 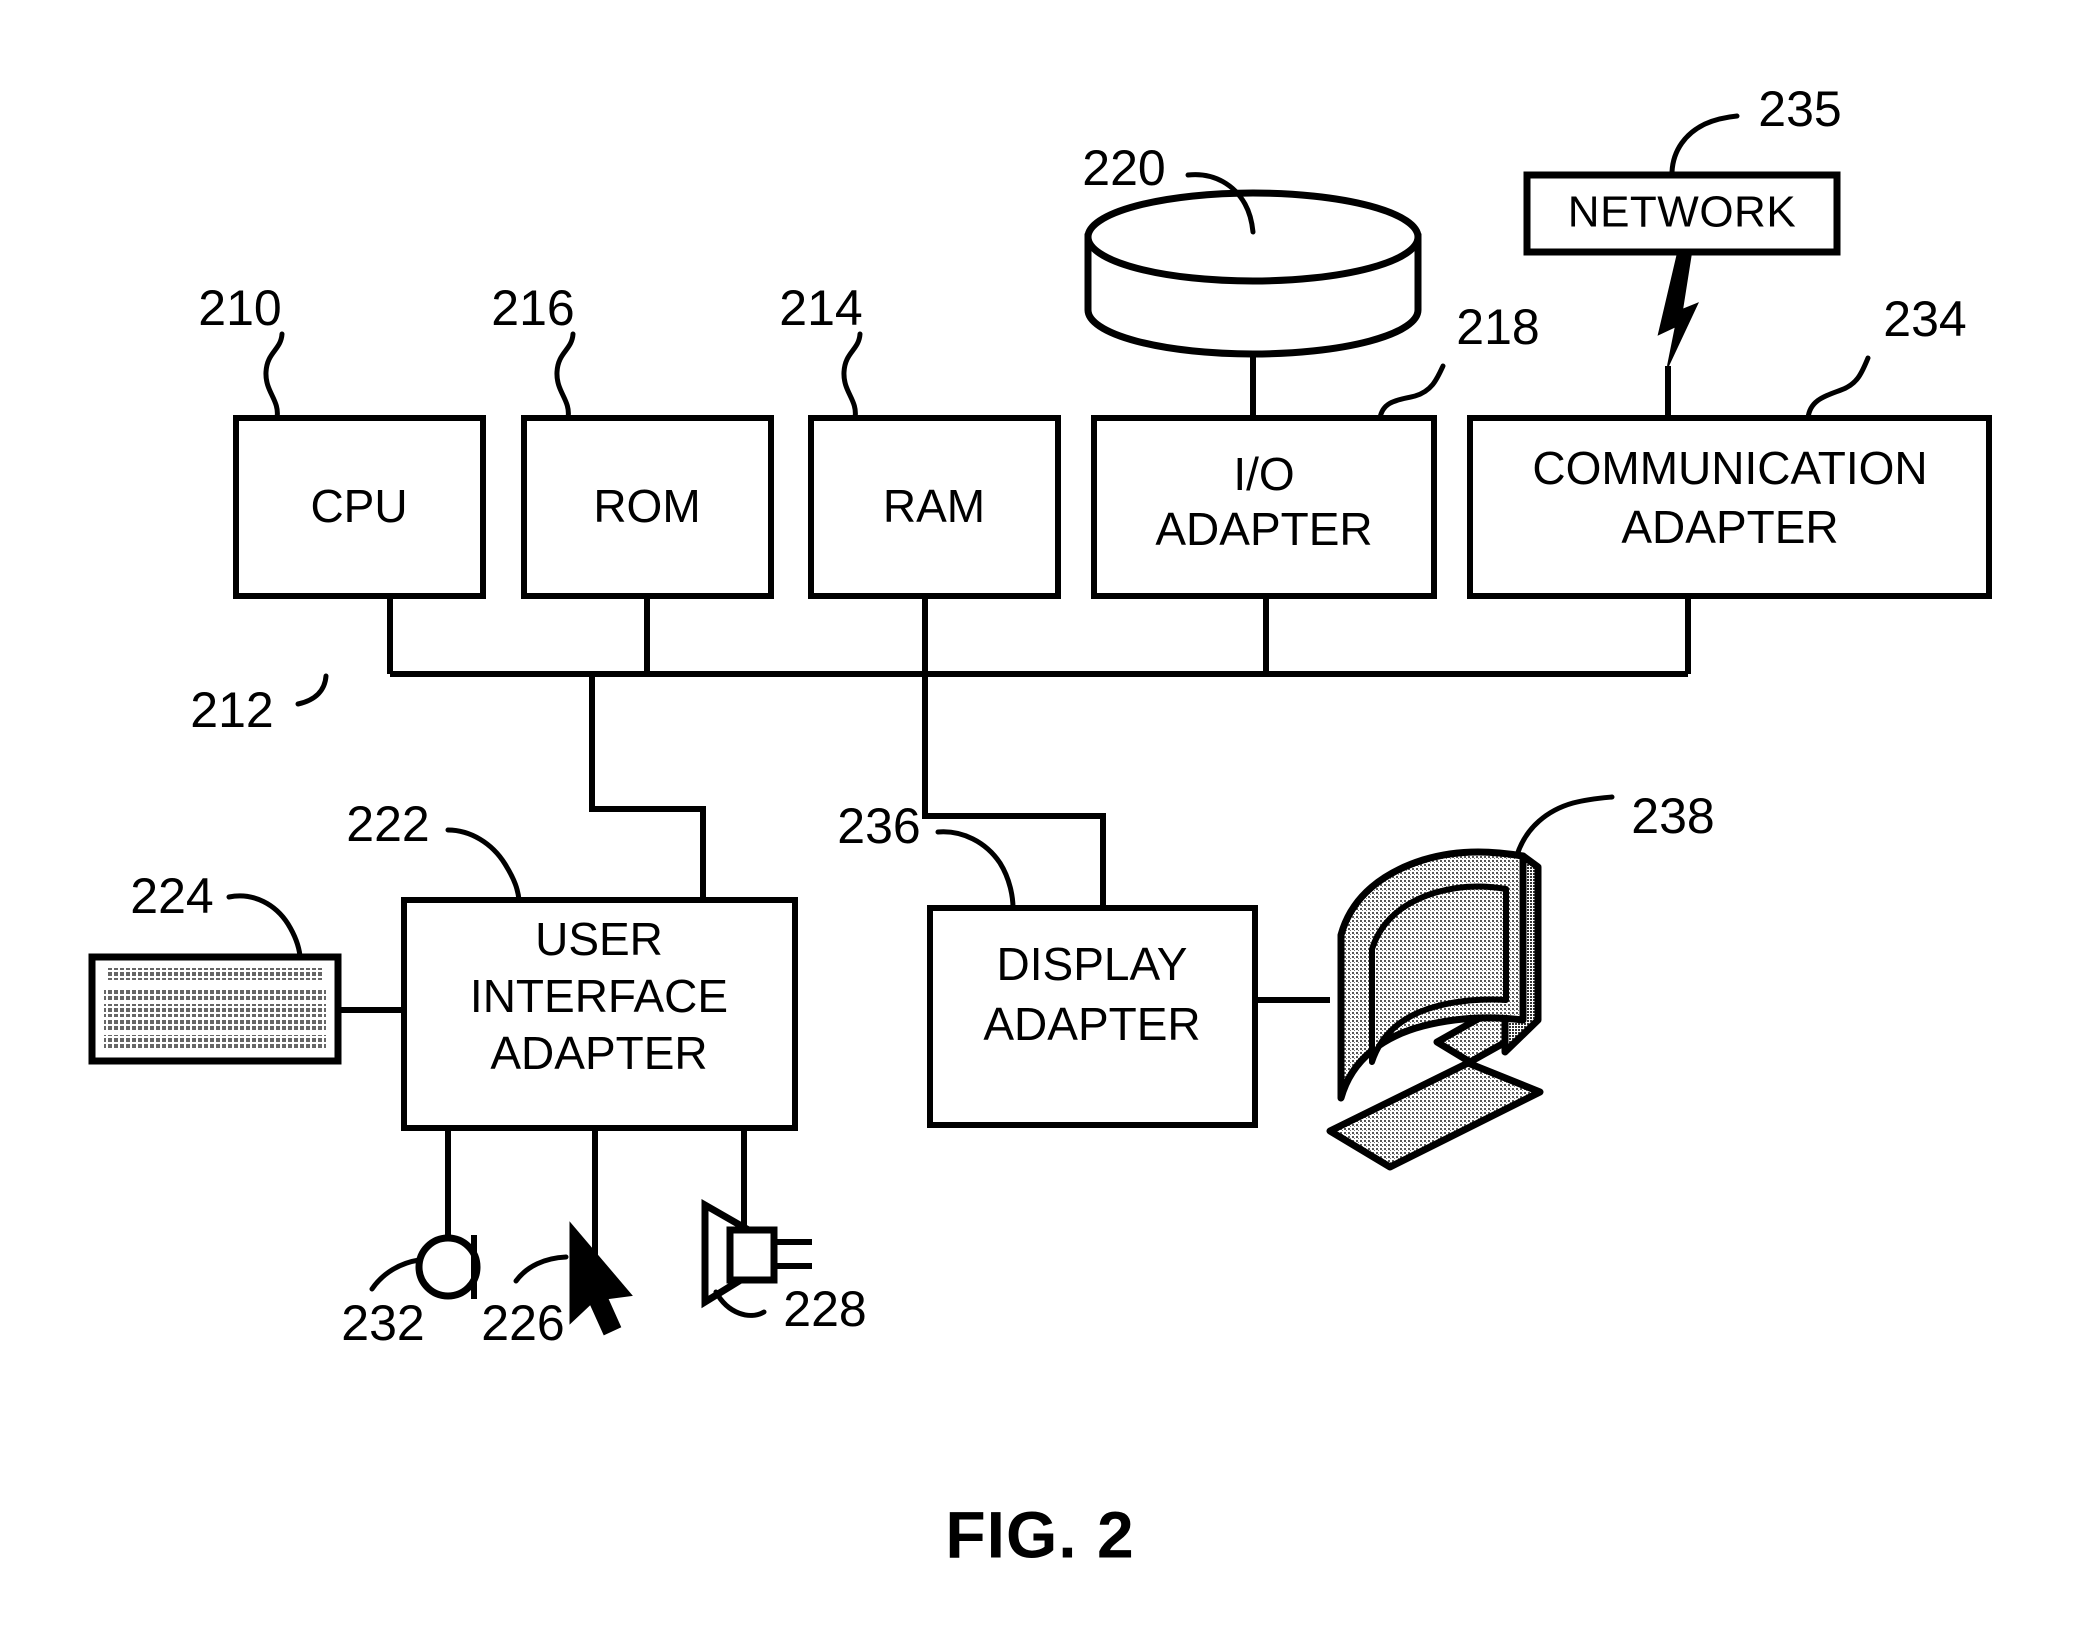 I want to click on rom-label: ROM, so click(x=646, y=506).